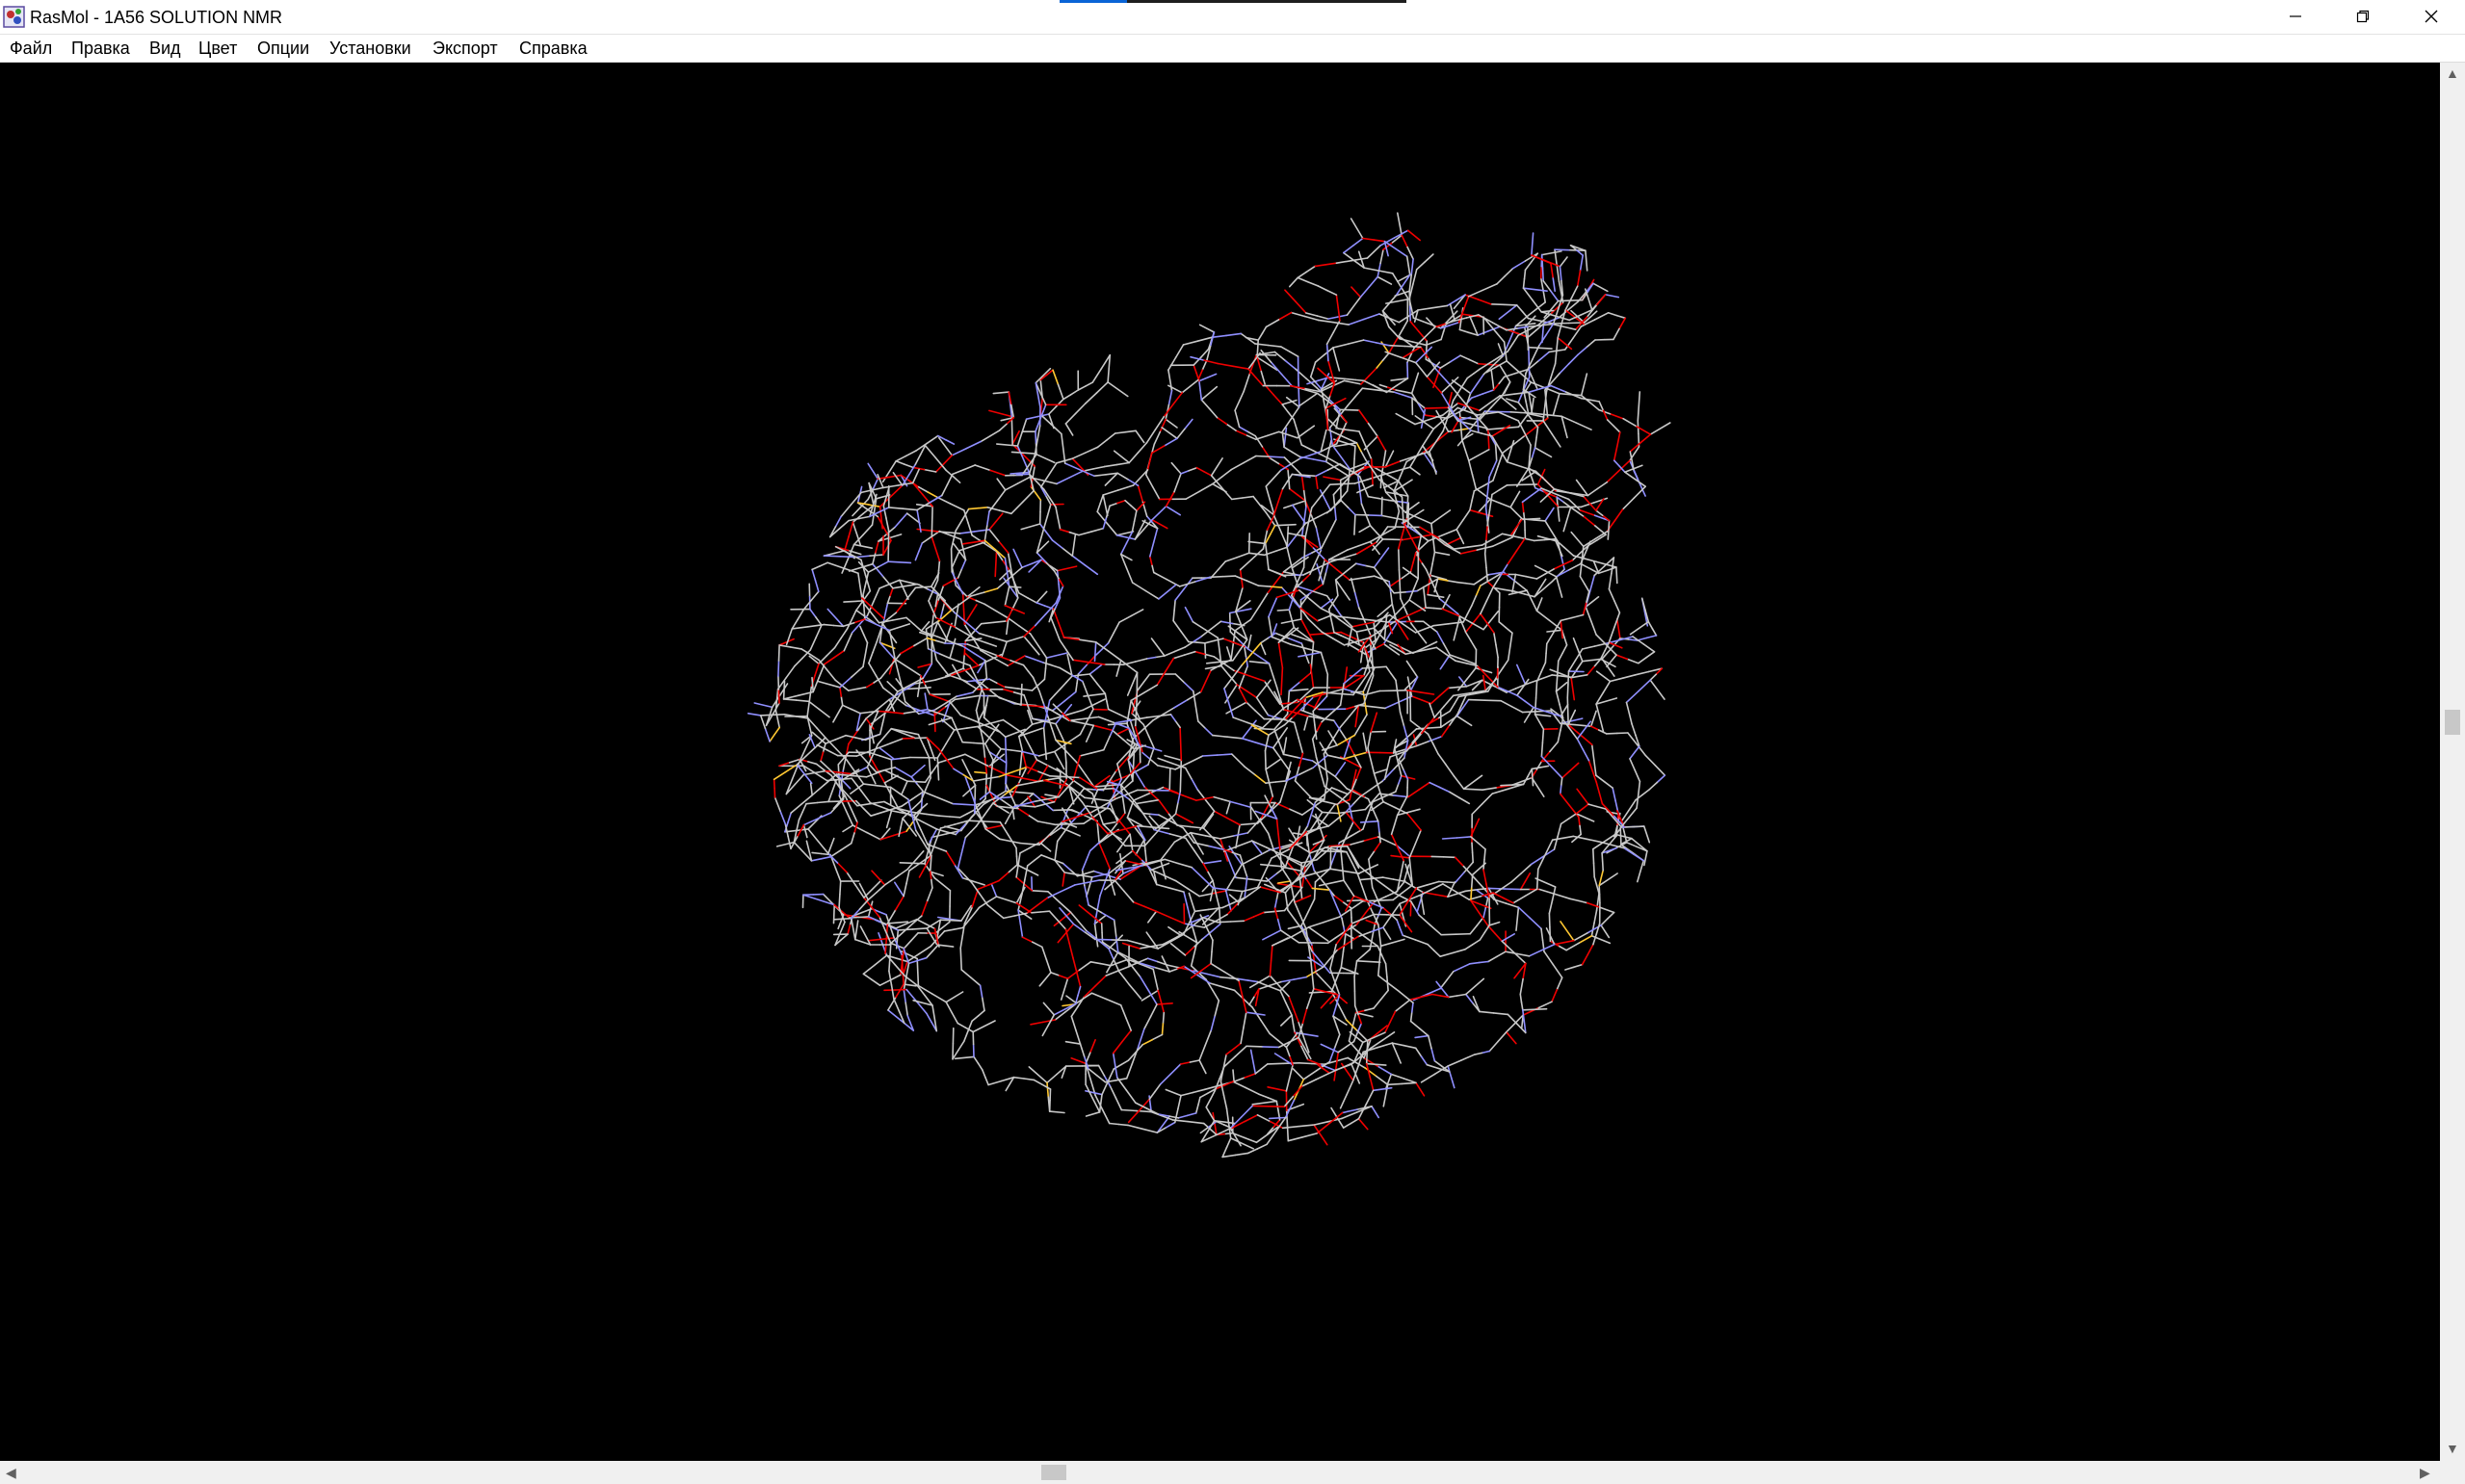 Image resolution: width=2465 pixels, height=1484 pixels. Describe the element at coordinates (100, 49) in the screenshot. I see `menu-edit: Правка` at that location.